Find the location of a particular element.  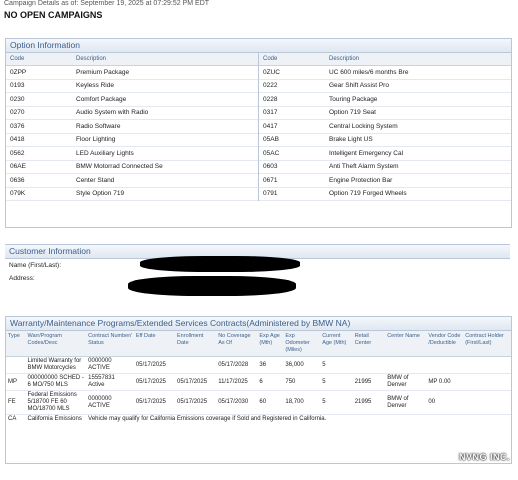

option-row: 0671 Engine Protection Bar is located at coordinates (385, 180).